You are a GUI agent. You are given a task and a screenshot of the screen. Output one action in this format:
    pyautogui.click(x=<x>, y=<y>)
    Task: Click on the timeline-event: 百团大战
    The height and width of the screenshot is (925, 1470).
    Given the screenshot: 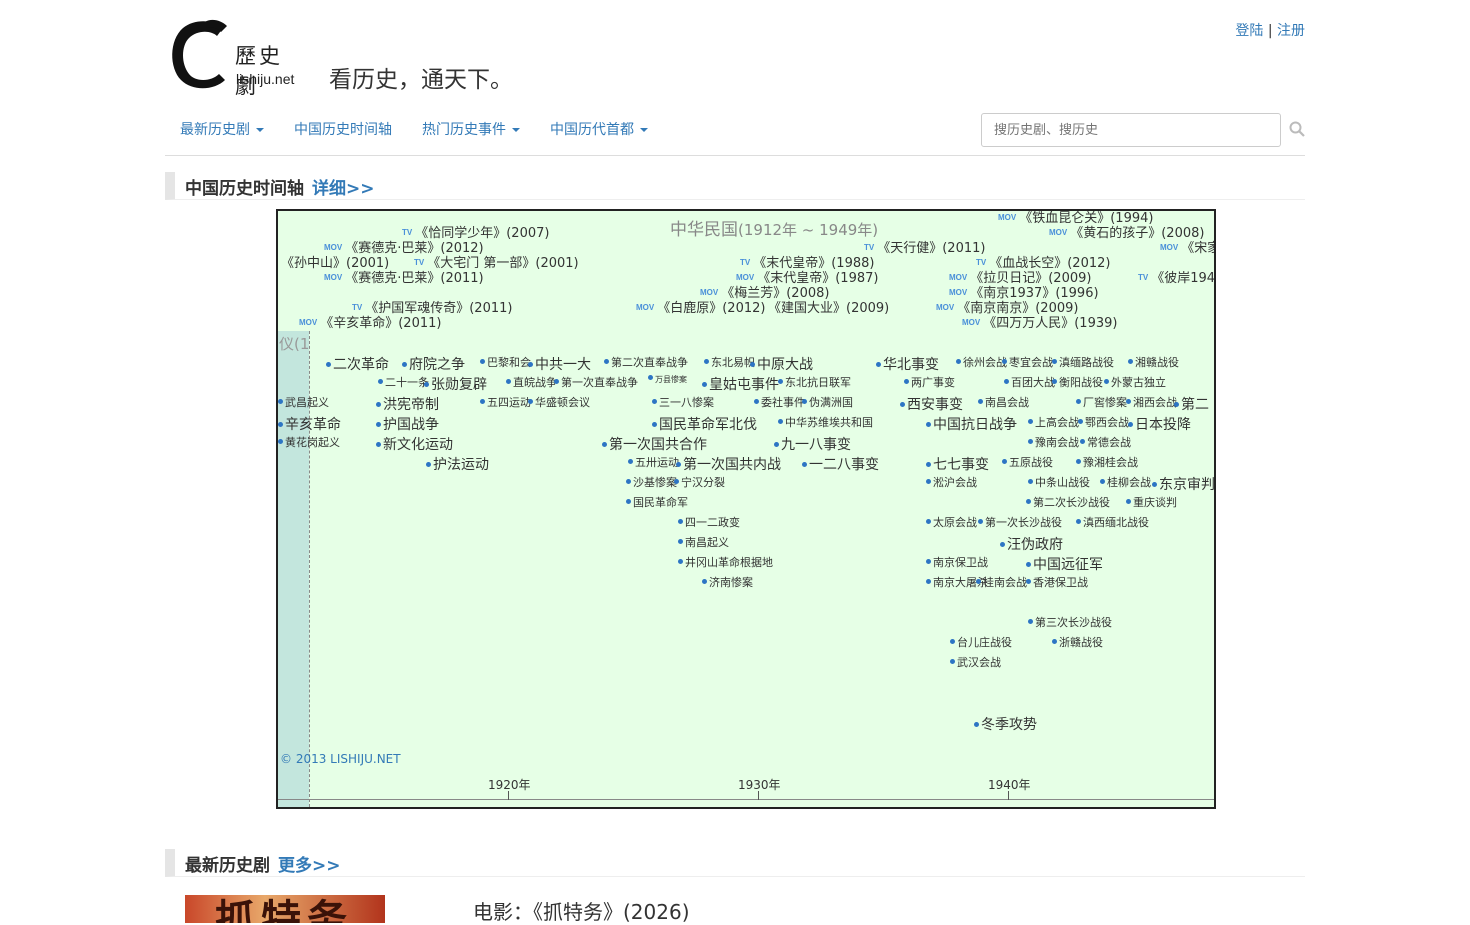 What is the action you would take?
    pyautogui.click(x=1029, y=382)
    